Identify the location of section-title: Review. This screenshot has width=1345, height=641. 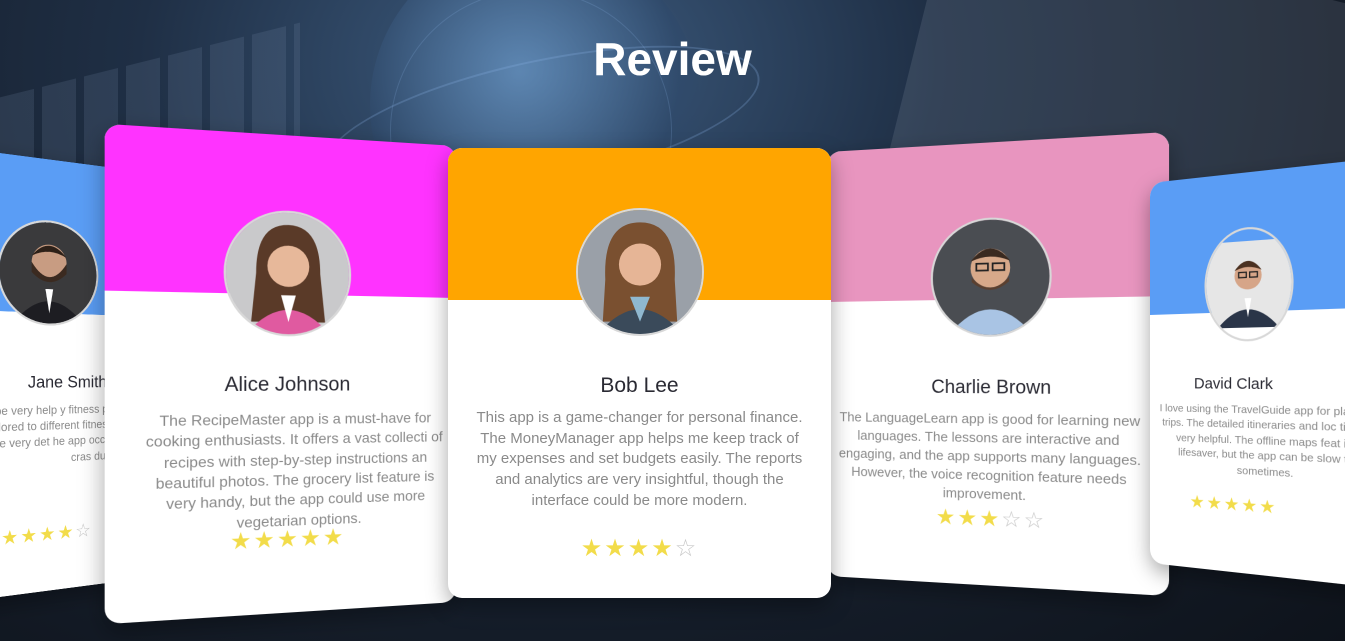
(672, 59).